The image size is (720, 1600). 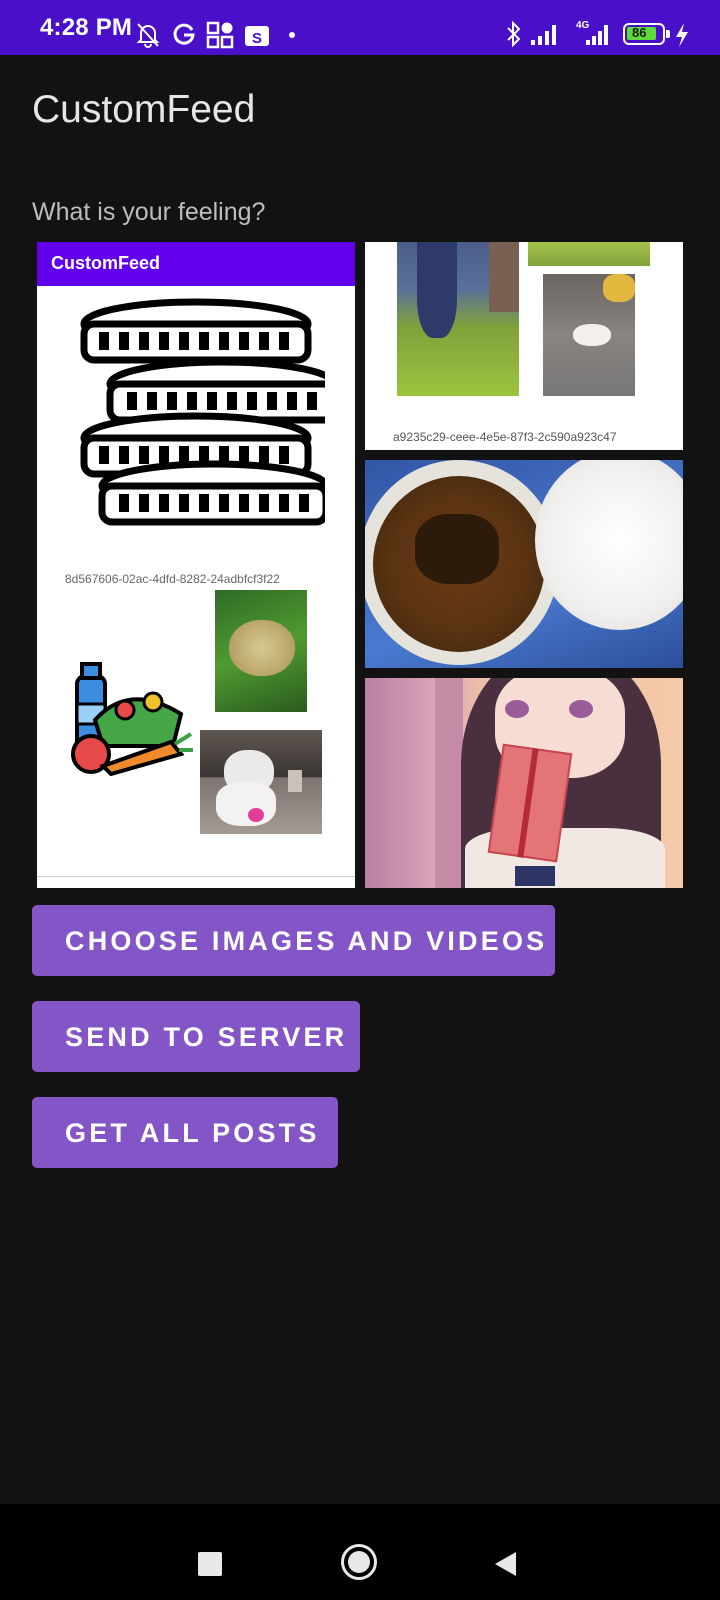 I want to click on dot-icon, so click(x=292, y=35).